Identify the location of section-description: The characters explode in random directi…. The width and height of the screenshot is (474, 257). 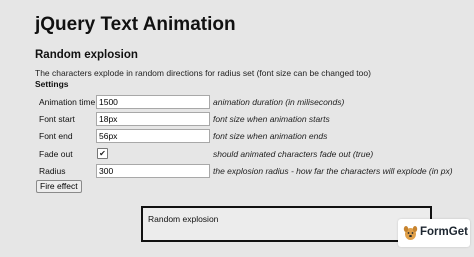
(203, 73).